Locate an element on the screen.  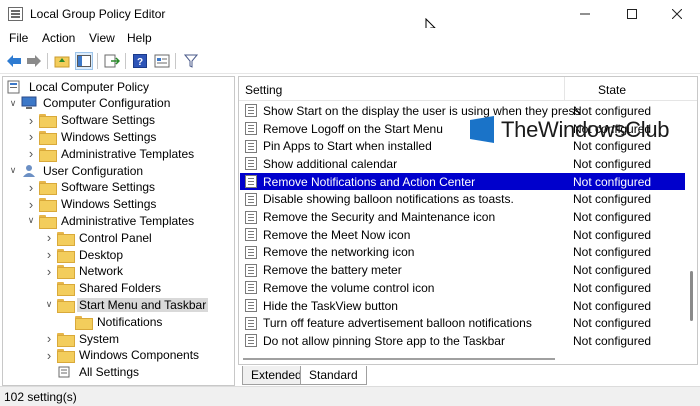
column-divider is located at coordinates (564, 89).